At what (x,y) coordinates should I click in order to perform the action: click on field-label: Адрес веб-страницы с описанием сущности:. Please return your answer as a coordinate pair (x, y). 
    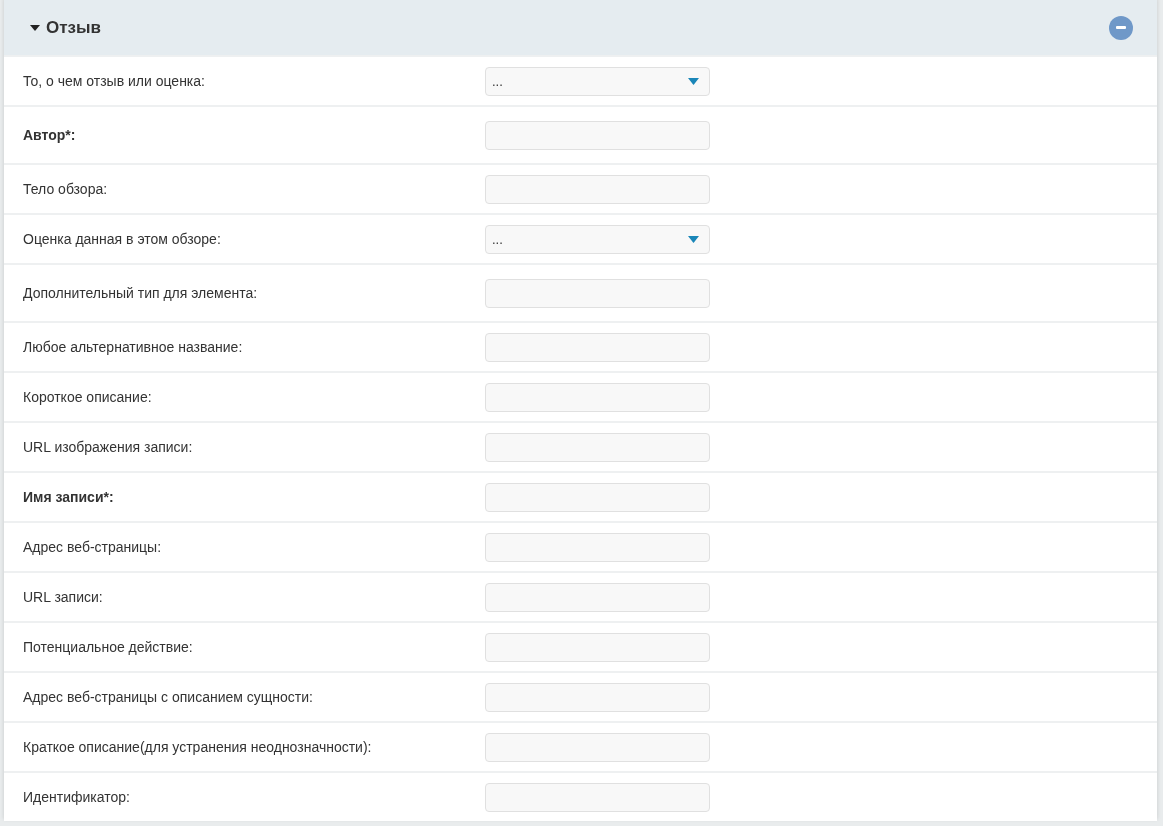
    Looking at the image, I should click on (168, 697).